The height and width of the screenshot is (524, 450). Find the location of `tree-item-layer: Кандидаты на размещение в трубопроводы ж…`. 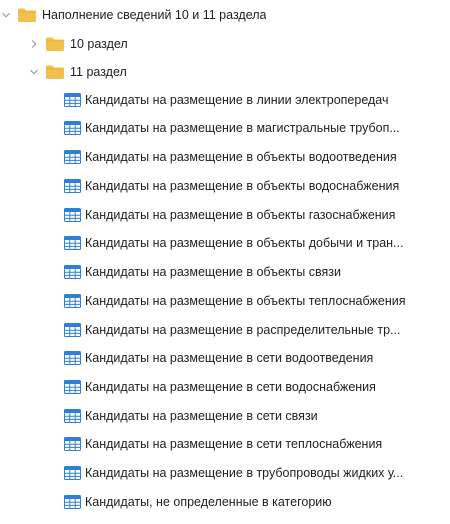

tree-item-layer: Кандидаты на размещение в трубопроводы ж… is located at coordinates (233, 473).